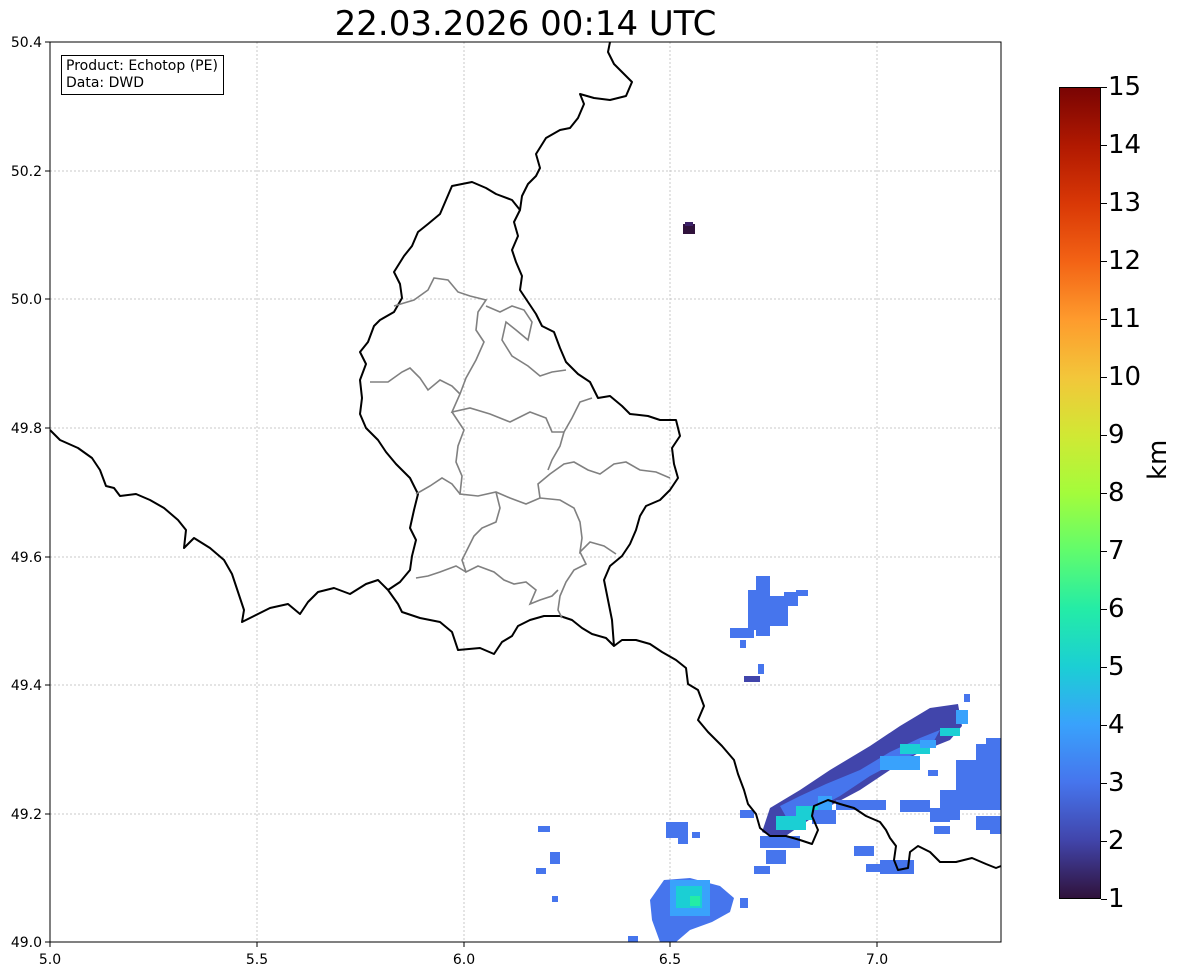 The width and height of the screenshot is (1178, 976). Describe the element at coordinates (1158, 459) in the screenshot. I see `colorbar-label: km` at that location.